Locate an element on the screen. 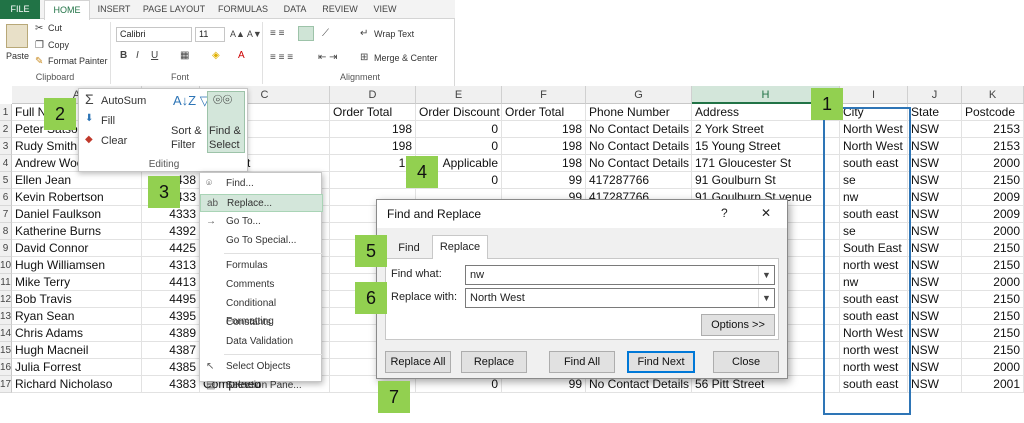 The image size is (1024, 423). options-button: Options >> is located at coordinates (738, 325).